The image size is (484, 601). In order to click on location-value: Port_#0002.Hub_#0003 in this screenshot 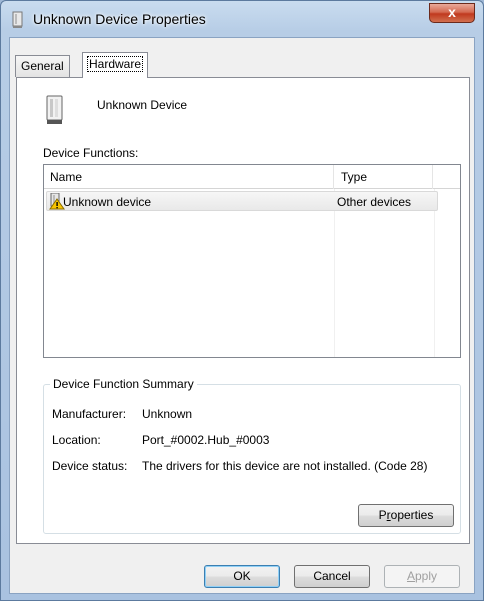, I will do `click(206, 440)`.